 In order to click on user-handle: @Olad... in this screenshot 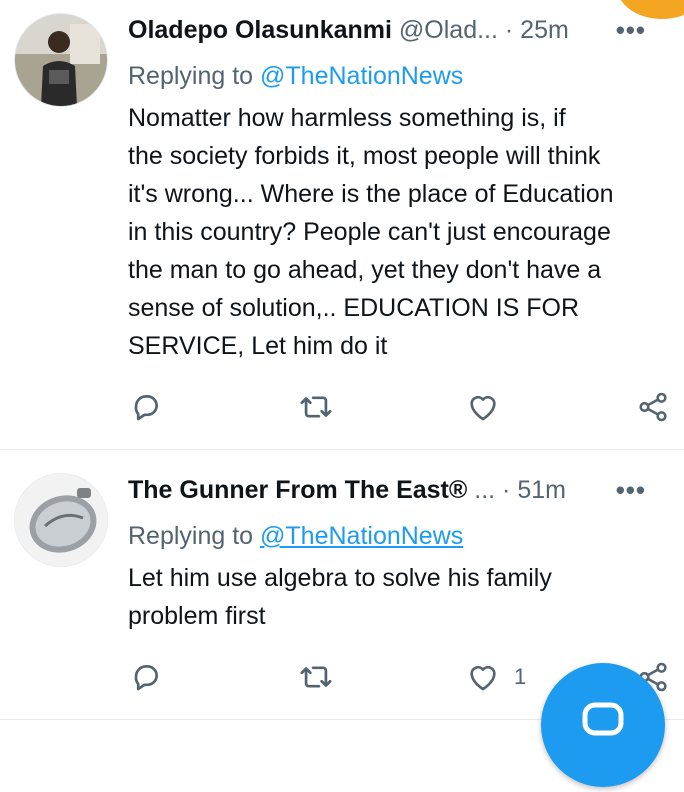, I will do `click(448, 30)`.